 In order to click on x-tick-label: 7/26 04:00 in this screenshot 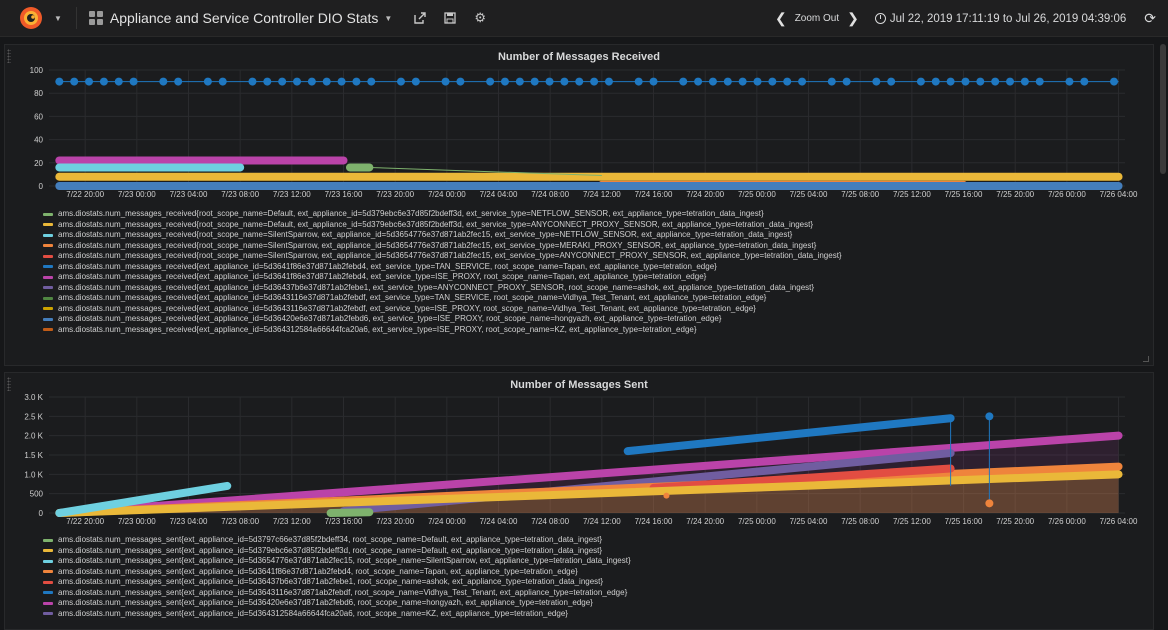, I will do `click(1119, 194)`.